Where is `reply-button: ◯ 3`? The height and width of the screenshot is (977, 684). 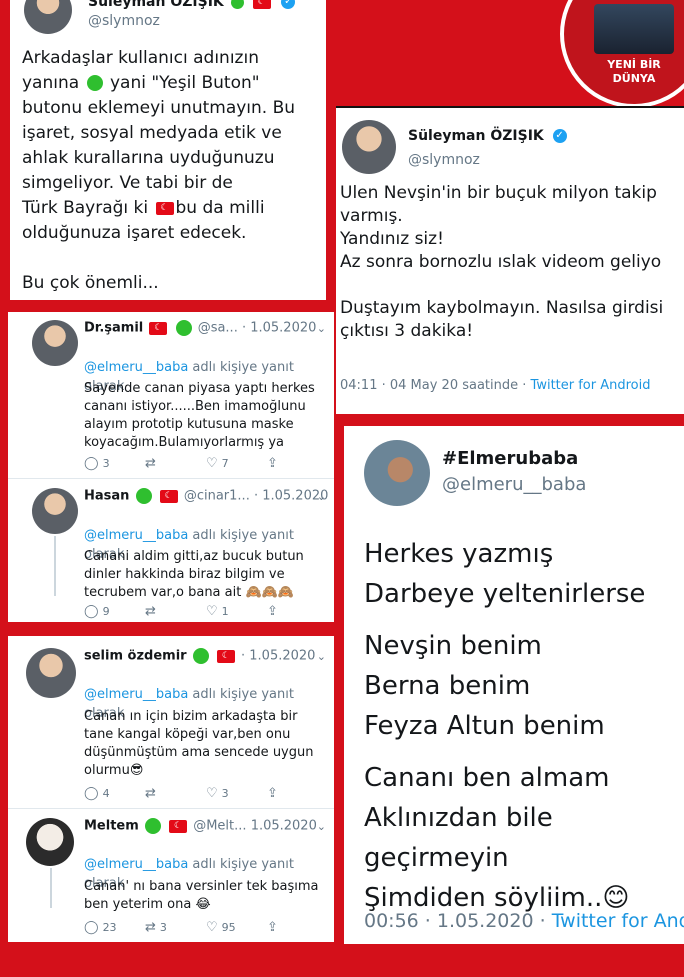 reply-button: ◯ 3 is located at coordinates (114, 463).